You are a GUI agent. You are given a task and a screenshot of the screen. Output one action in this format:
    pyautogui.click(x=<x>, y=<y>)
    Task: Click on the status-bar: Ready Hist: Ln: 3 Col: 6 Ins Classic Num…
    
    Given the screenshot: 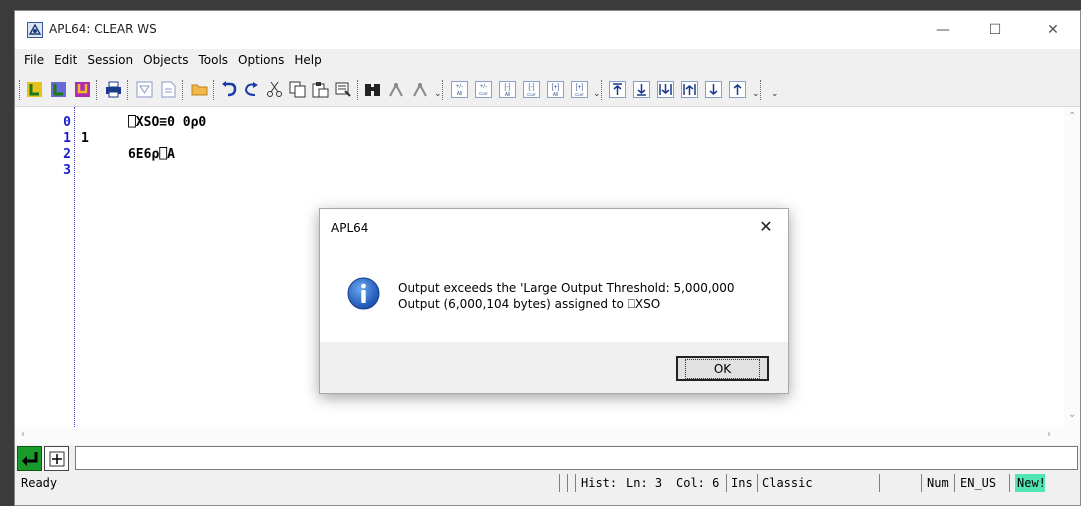 What is the action you would take?
    pyautogui.click(x=547, y=483)
    